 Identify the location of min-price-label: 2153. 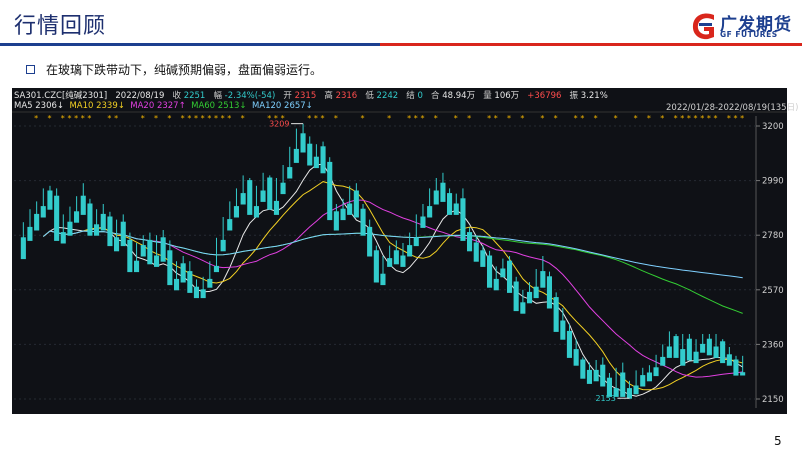
(605, 398).